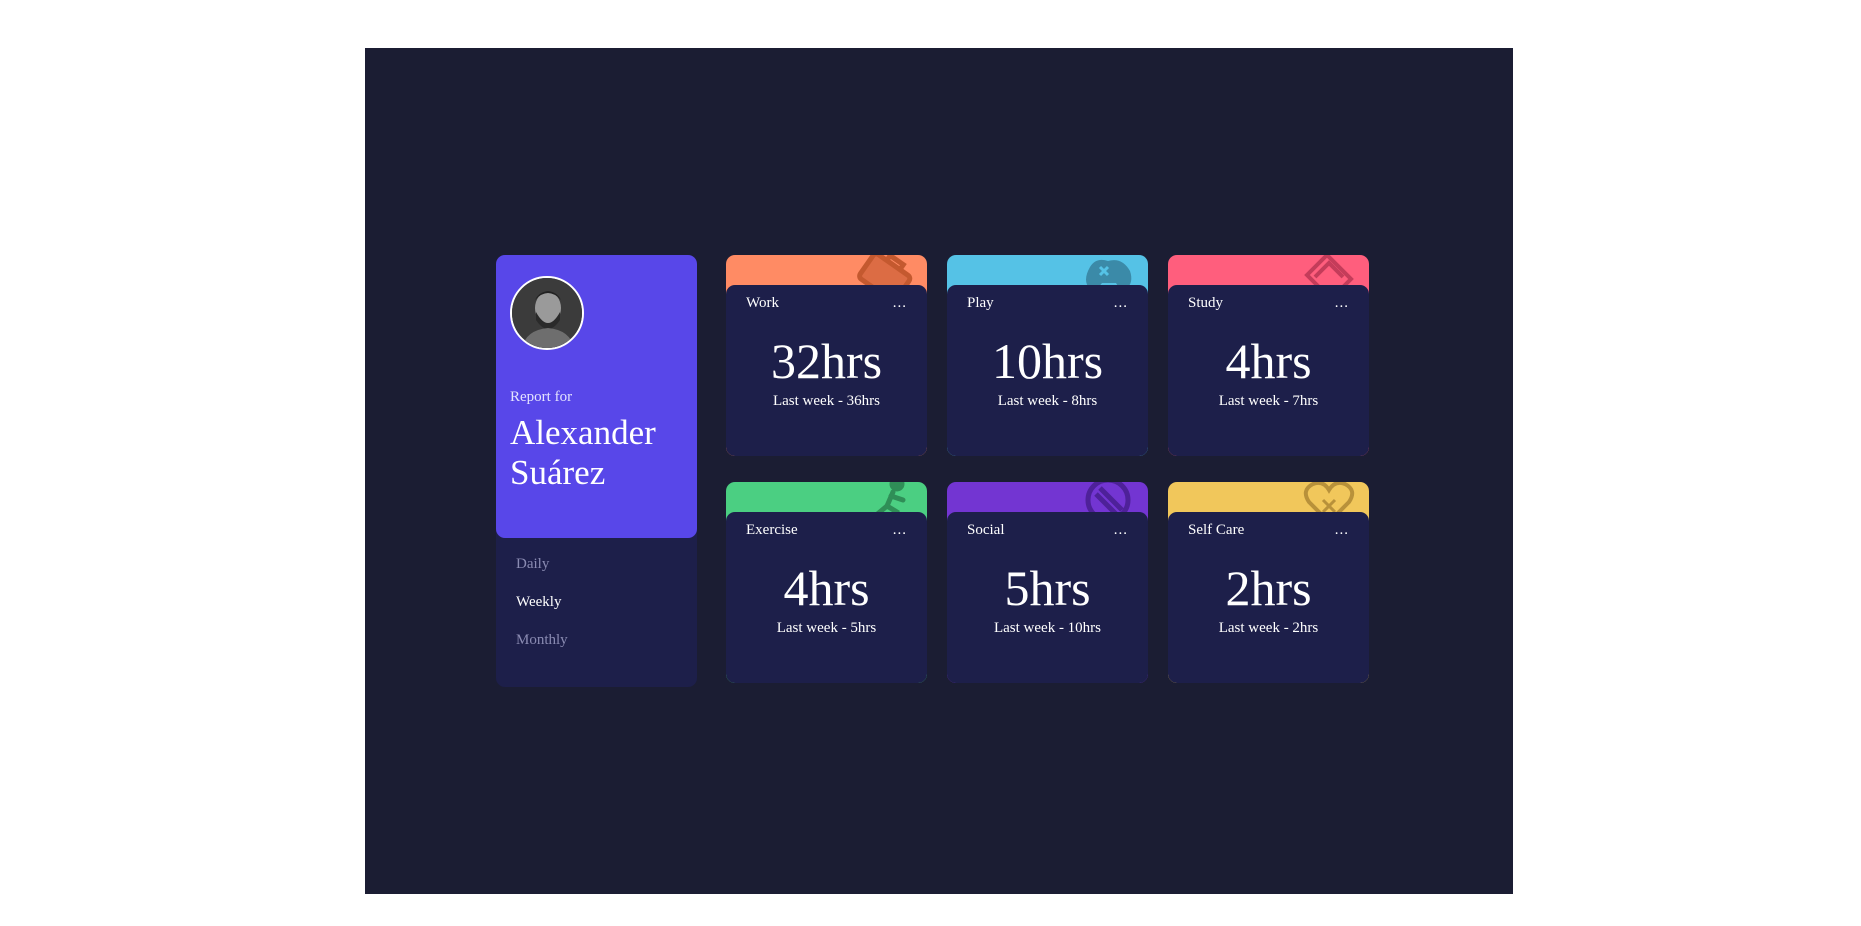  I want to click on report-for-label: Report for, so click(541, 397).